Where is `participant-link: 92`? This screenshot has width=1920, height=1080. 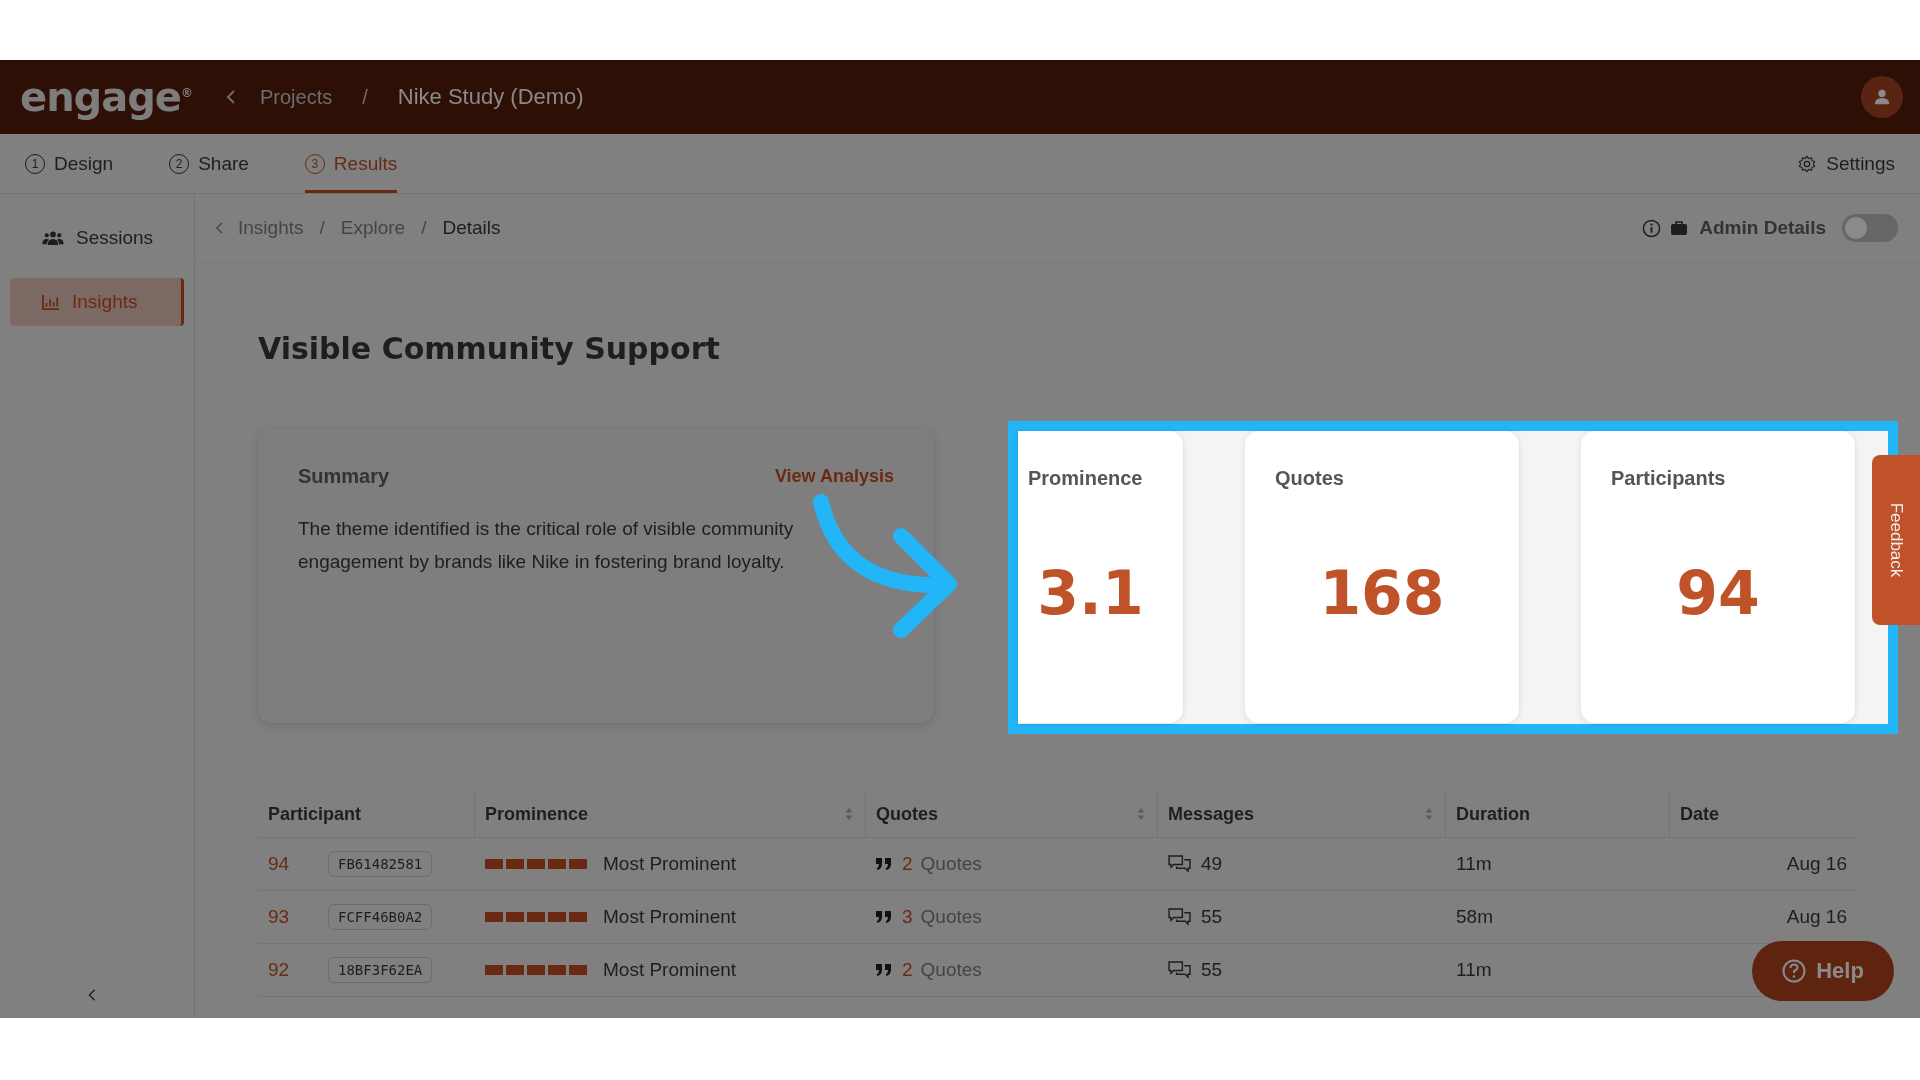 participant-link: 92 is located at coordinates (293, 970).